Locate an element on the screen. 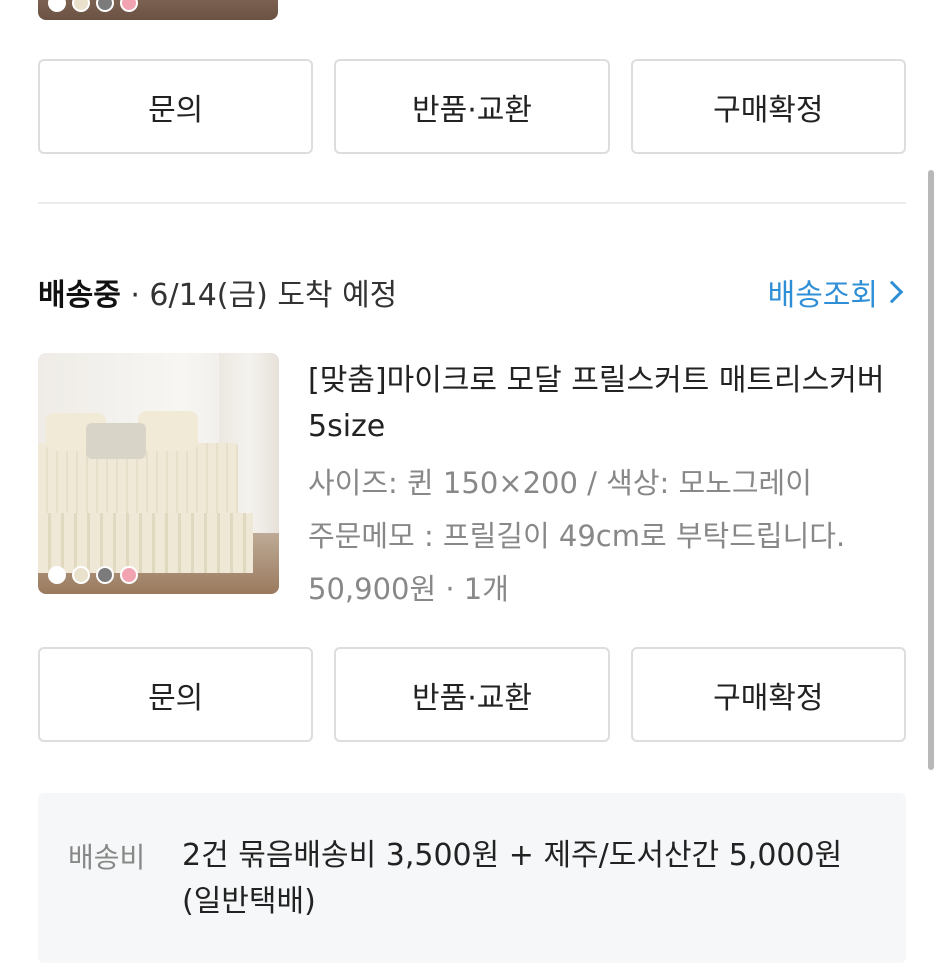  prev-product-image is located at coordinates (158, 10).